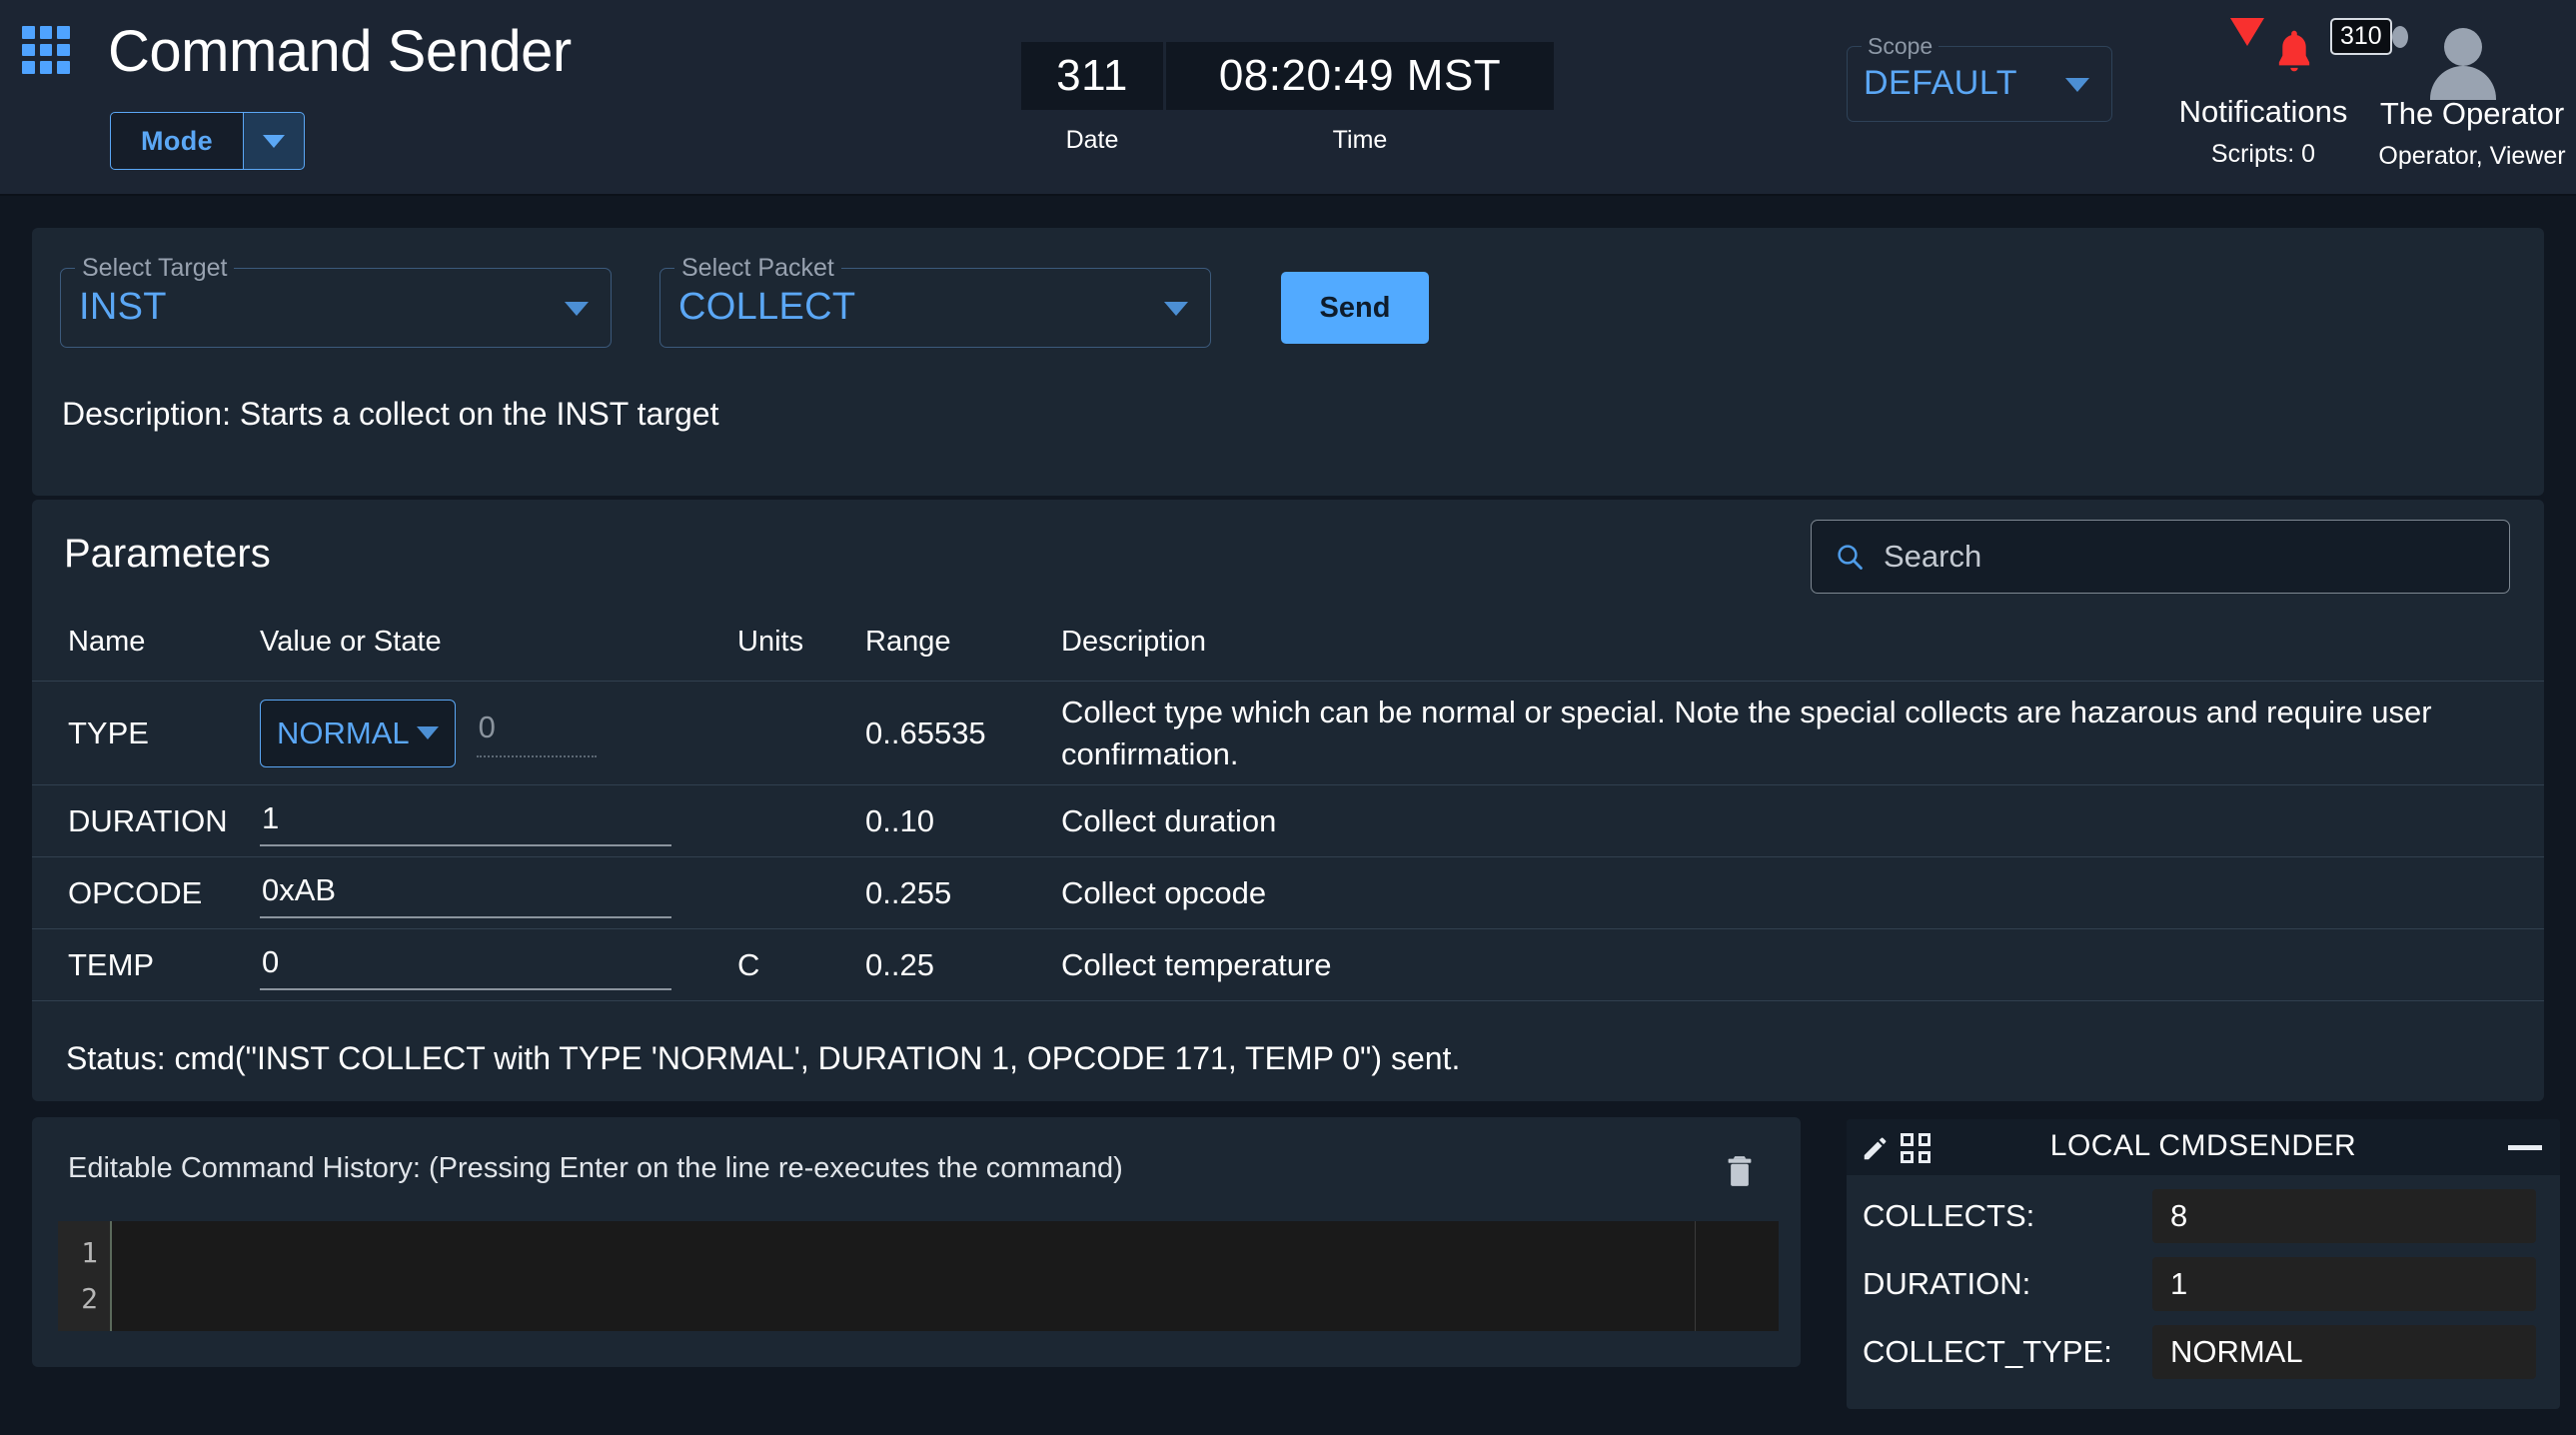 This screenshot has width=2576, height=1435. Describe the element at coordinates (2263, 111) in the screenshot. I see `notifications-label: Notifications` at that location.